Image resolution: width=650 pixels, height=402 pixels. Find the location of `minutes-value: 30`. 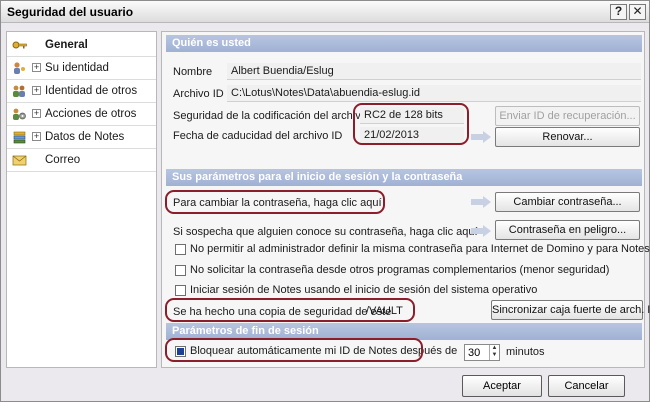

minutes-value: 30 is located at coordinates (474, 353).